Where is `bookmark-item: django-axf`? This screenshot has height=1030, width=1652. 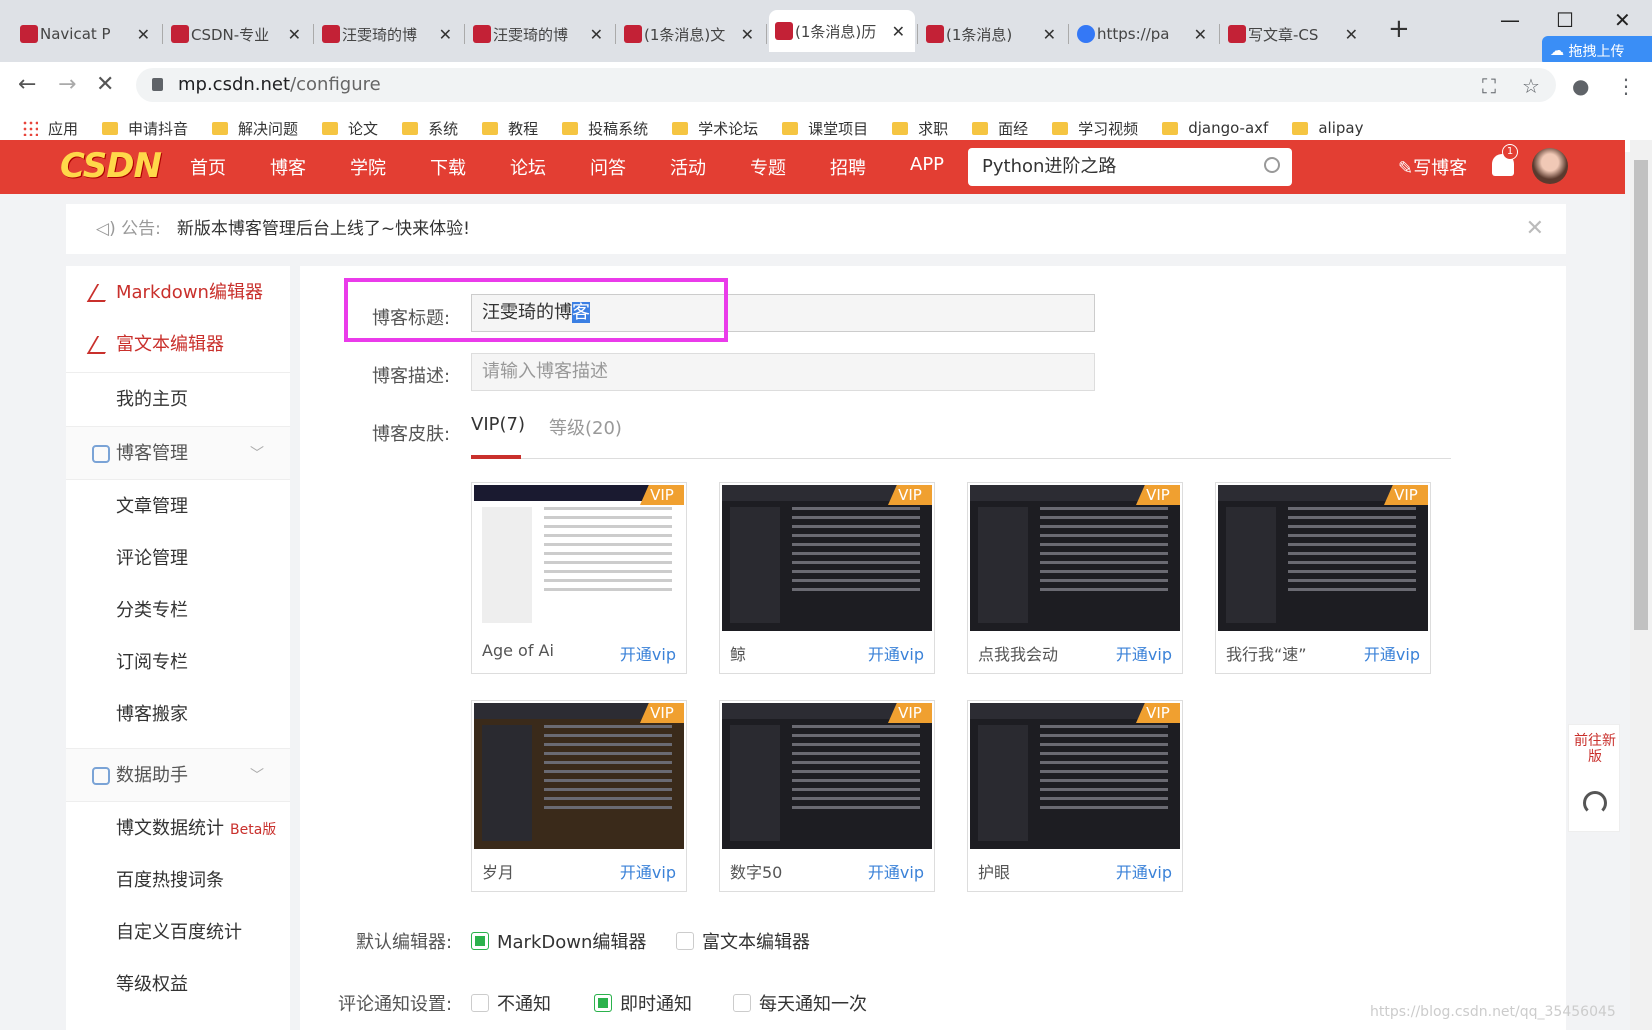 bookmark-item: django-axf is located at coordinates (1215, 128).